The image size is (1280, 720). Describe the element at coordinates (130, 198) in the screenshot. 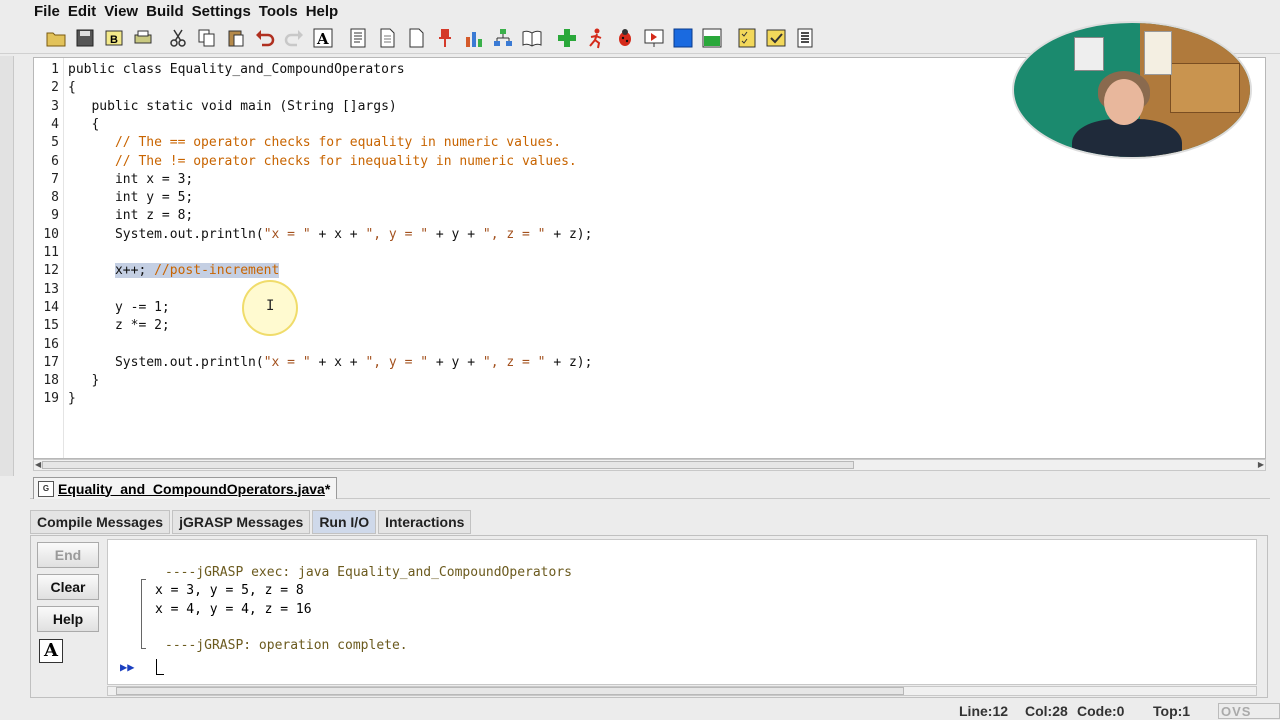

I see `code-line: int y = 5;` at that location.